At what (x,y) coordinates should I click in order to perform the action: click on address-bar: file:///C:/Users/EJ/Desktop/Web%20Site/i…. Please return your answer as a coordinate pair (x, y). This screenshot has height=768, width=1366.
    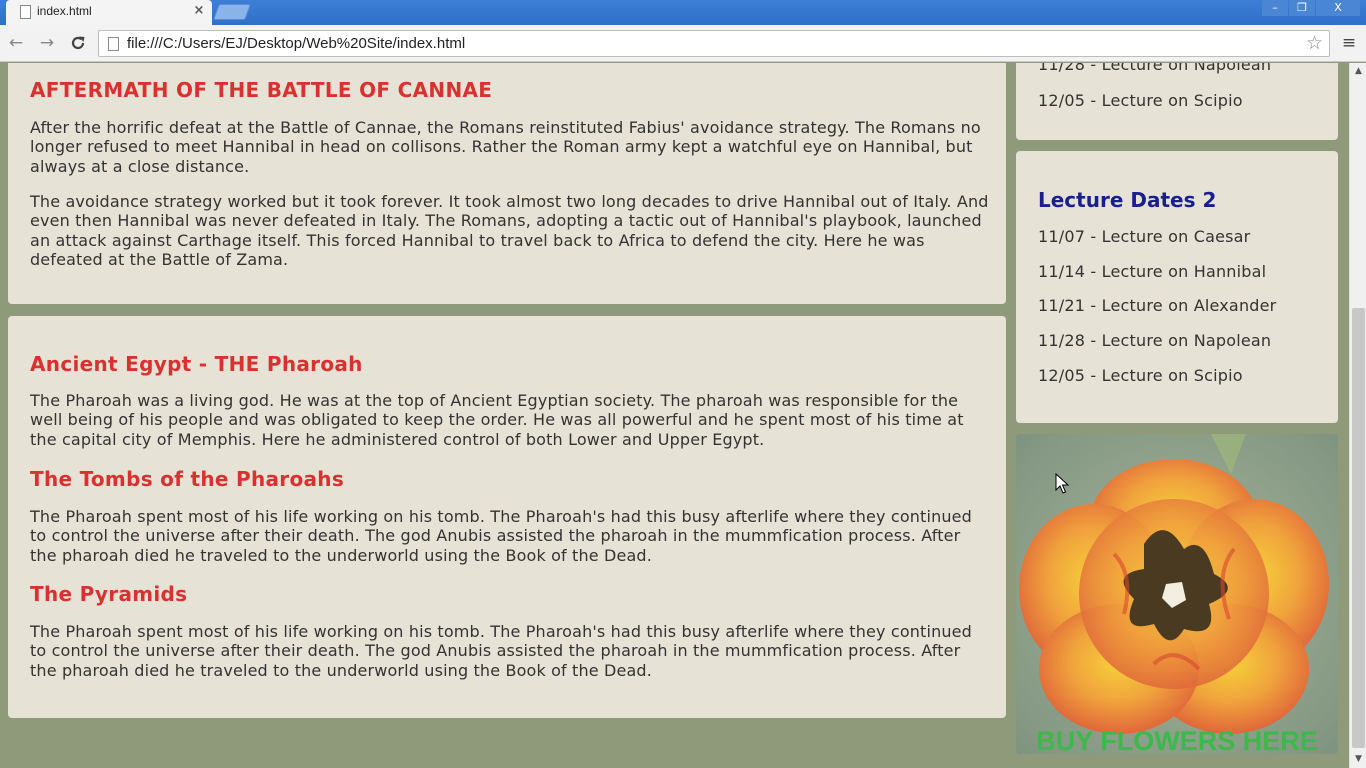
    Looking at the image, I should click on (714, 43).